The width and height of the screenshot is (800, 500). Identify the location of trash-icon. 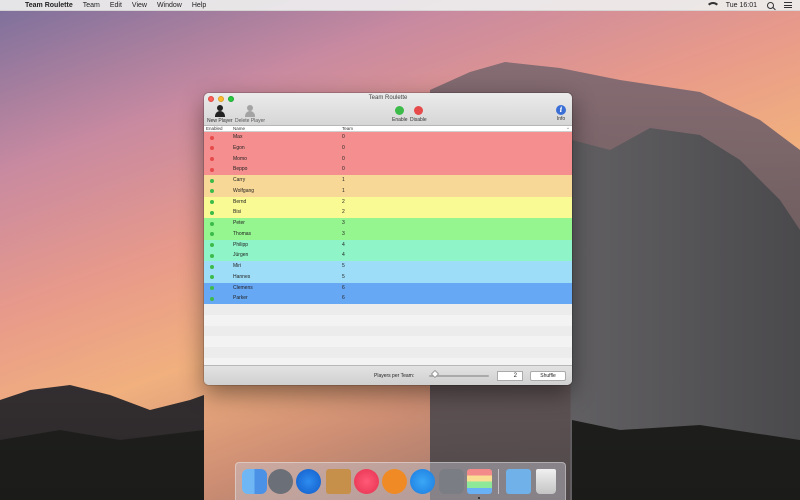
(546, 481).